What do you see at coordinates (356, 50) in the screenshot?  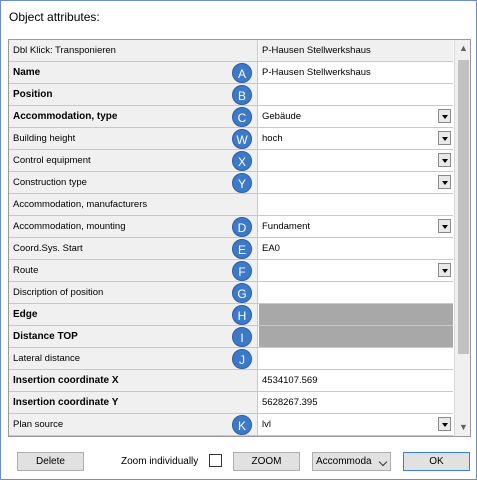 I see `header-value: P-Hausen Stellwerkshaus` at bounding box center [356, 50].